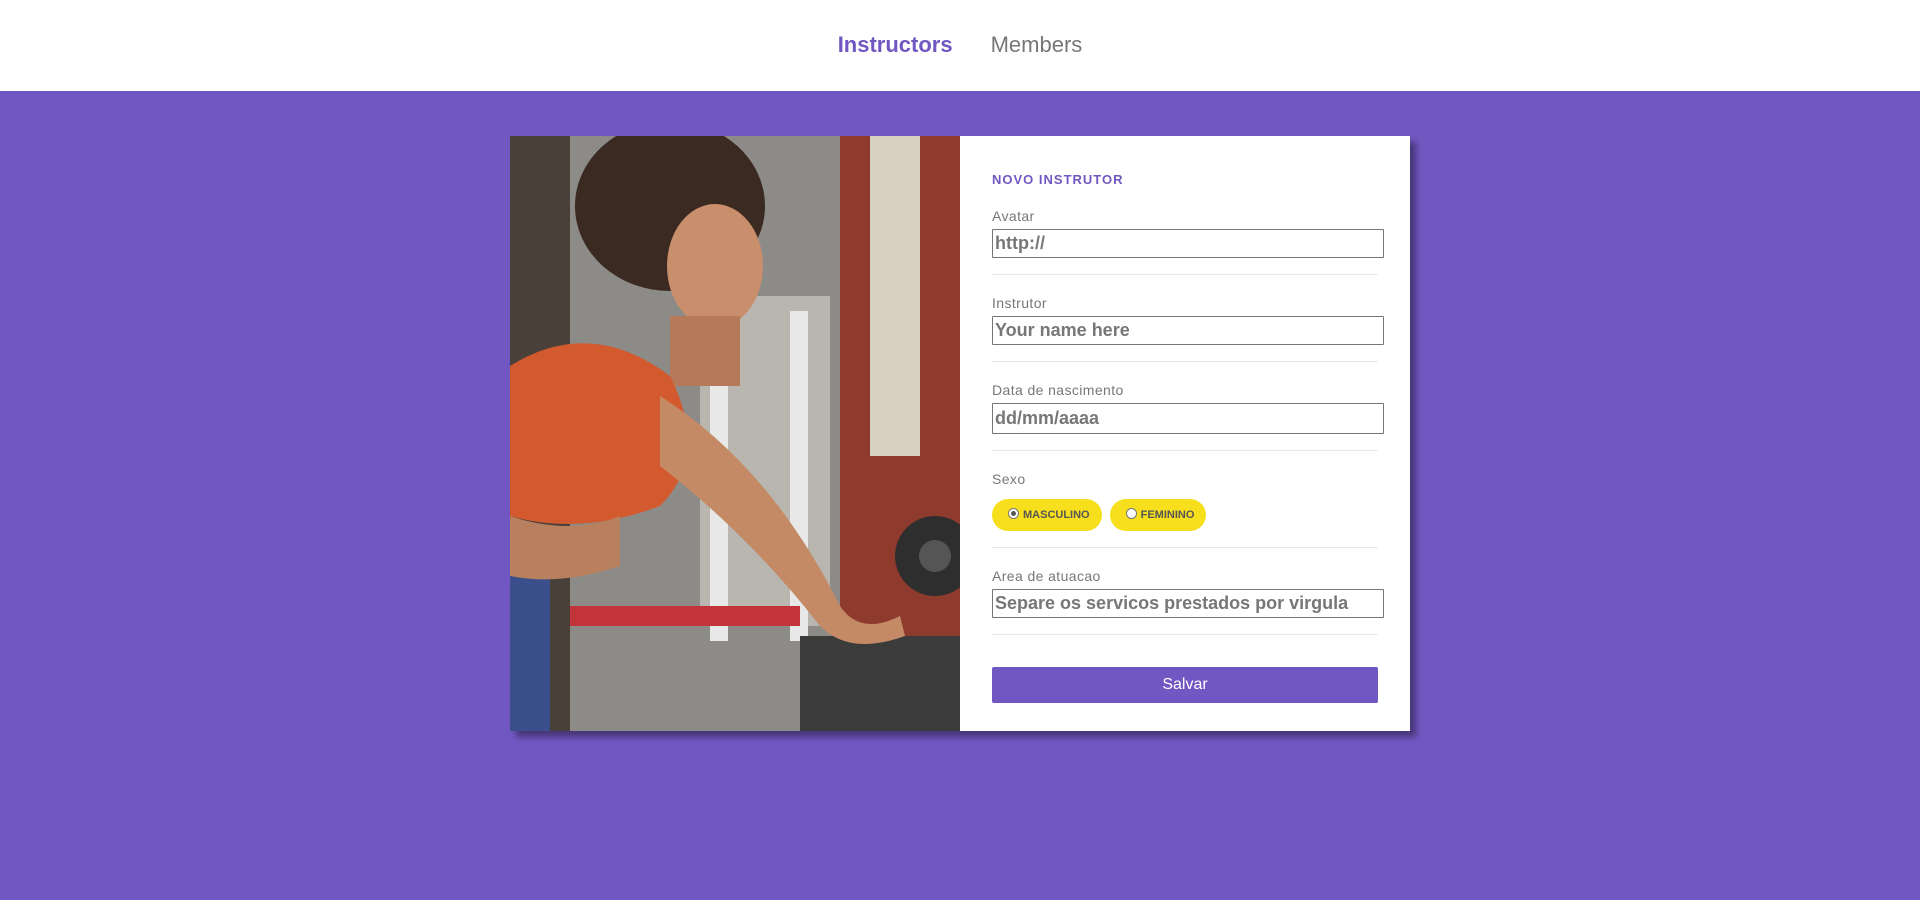  What do you see at coordinates (1046, 576) in the screenshot?
I see `area-label: Area de atuacao` at bounding box center [1046, 576].